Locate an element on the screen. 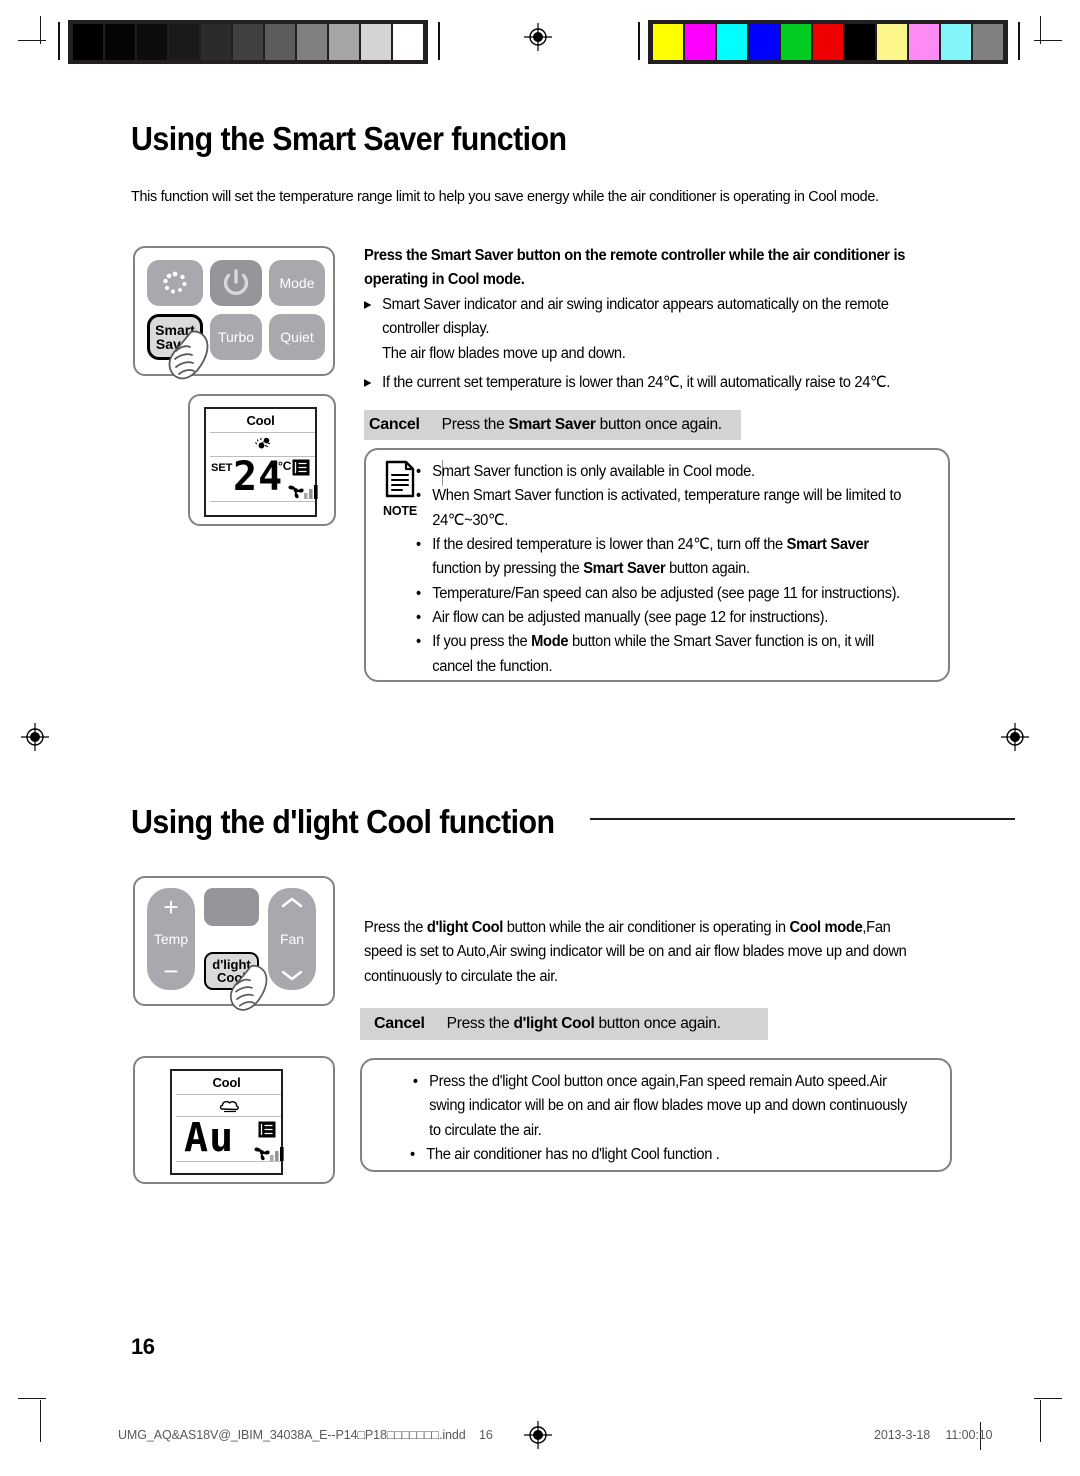 Image resolution: width=1080 pixels, height=1476 pixels. fan-label: Fan is located at coordinates (292, 938).